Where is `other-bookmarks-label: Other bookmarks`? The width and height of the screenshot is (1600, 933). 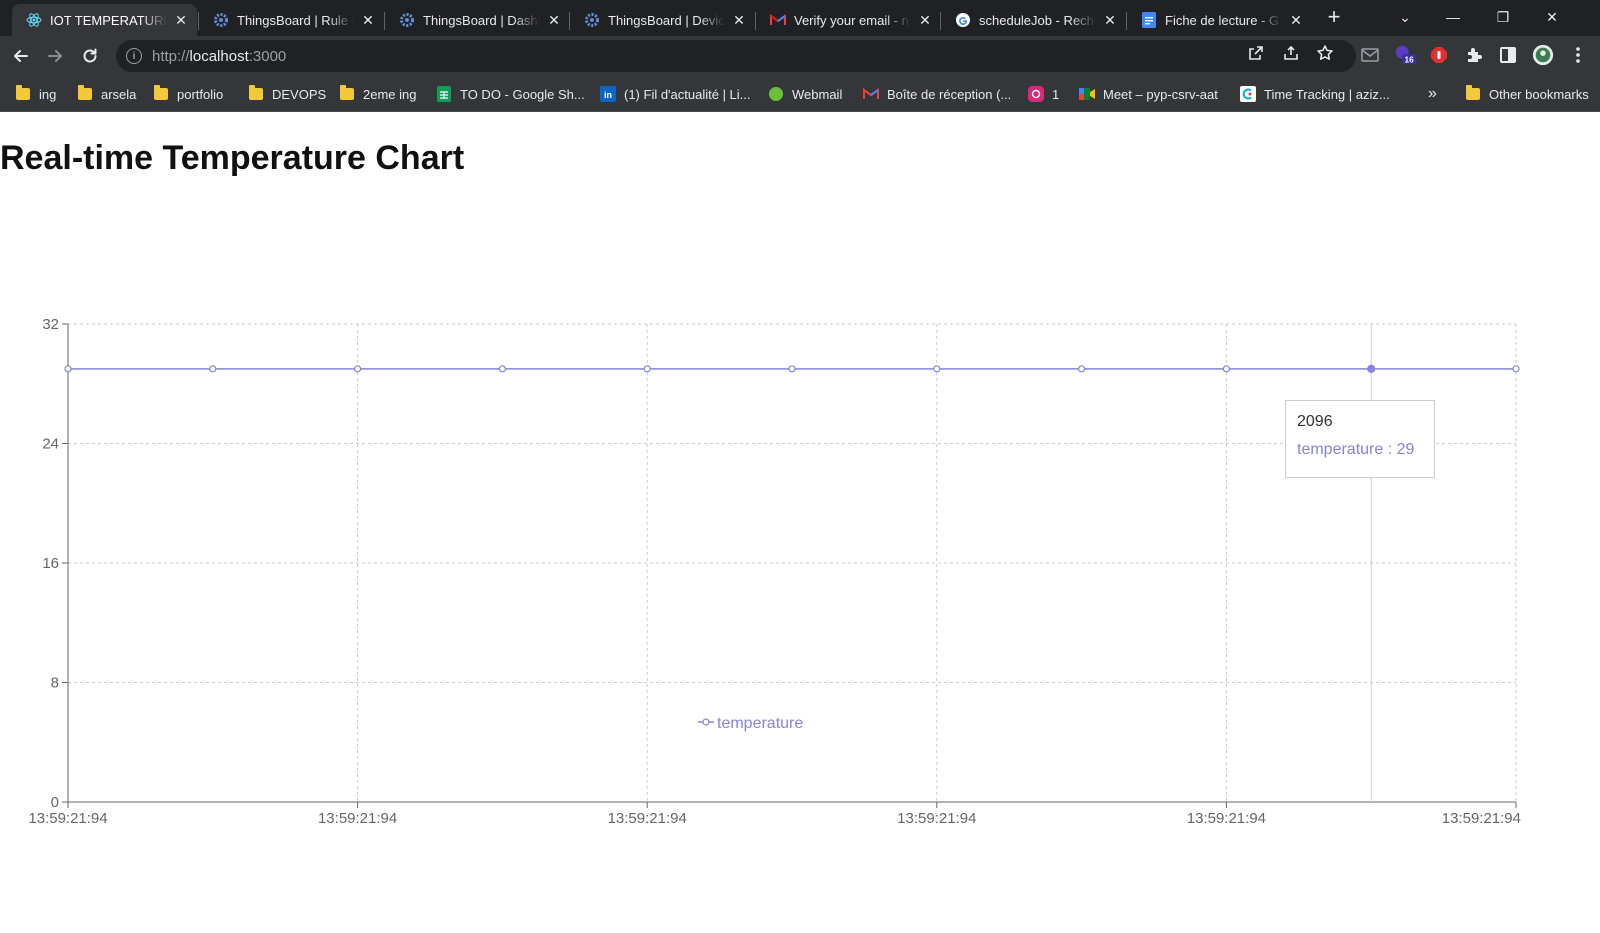
other-bookmarks-label: Other bookmarks is located at coordinates (1539, 94).